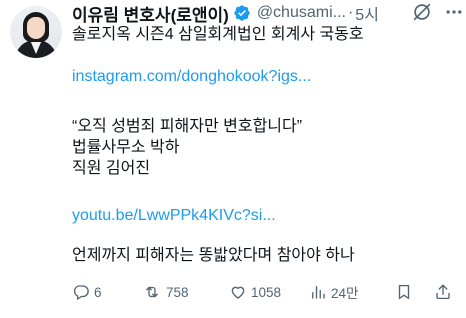 Image resolution: width=466 pixels, height=318 pixels. I want to click on tweet-closing: 언제까지 피해자는 똥밟았다며 참아야 하나, so click(213, 255).